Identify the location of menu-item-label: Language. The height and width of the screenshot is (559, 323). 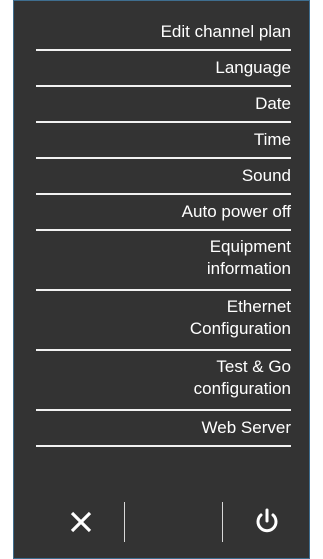
(253, 67).